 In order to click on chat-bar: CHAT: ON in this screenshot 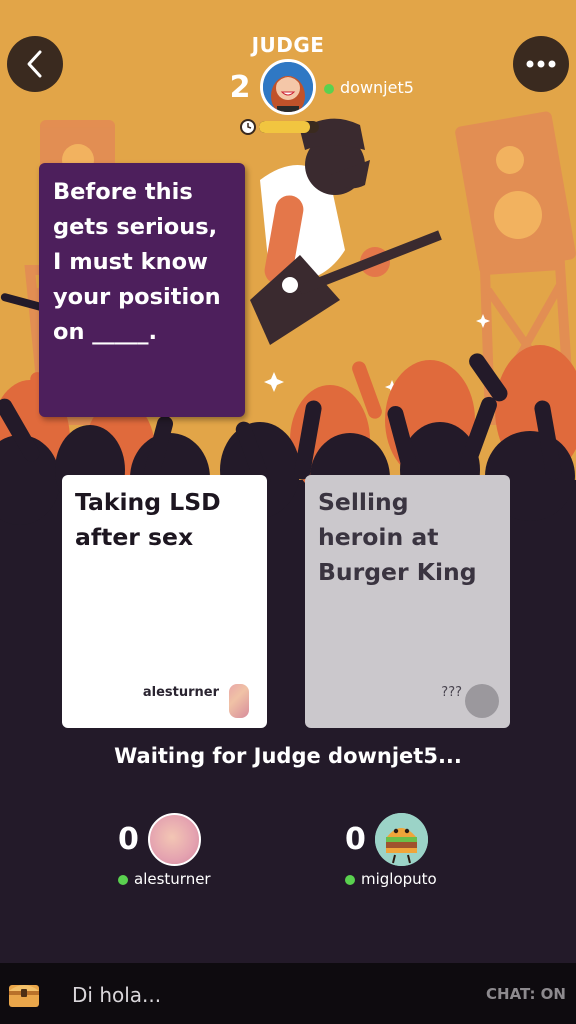, I will do `click(288, 993)`.